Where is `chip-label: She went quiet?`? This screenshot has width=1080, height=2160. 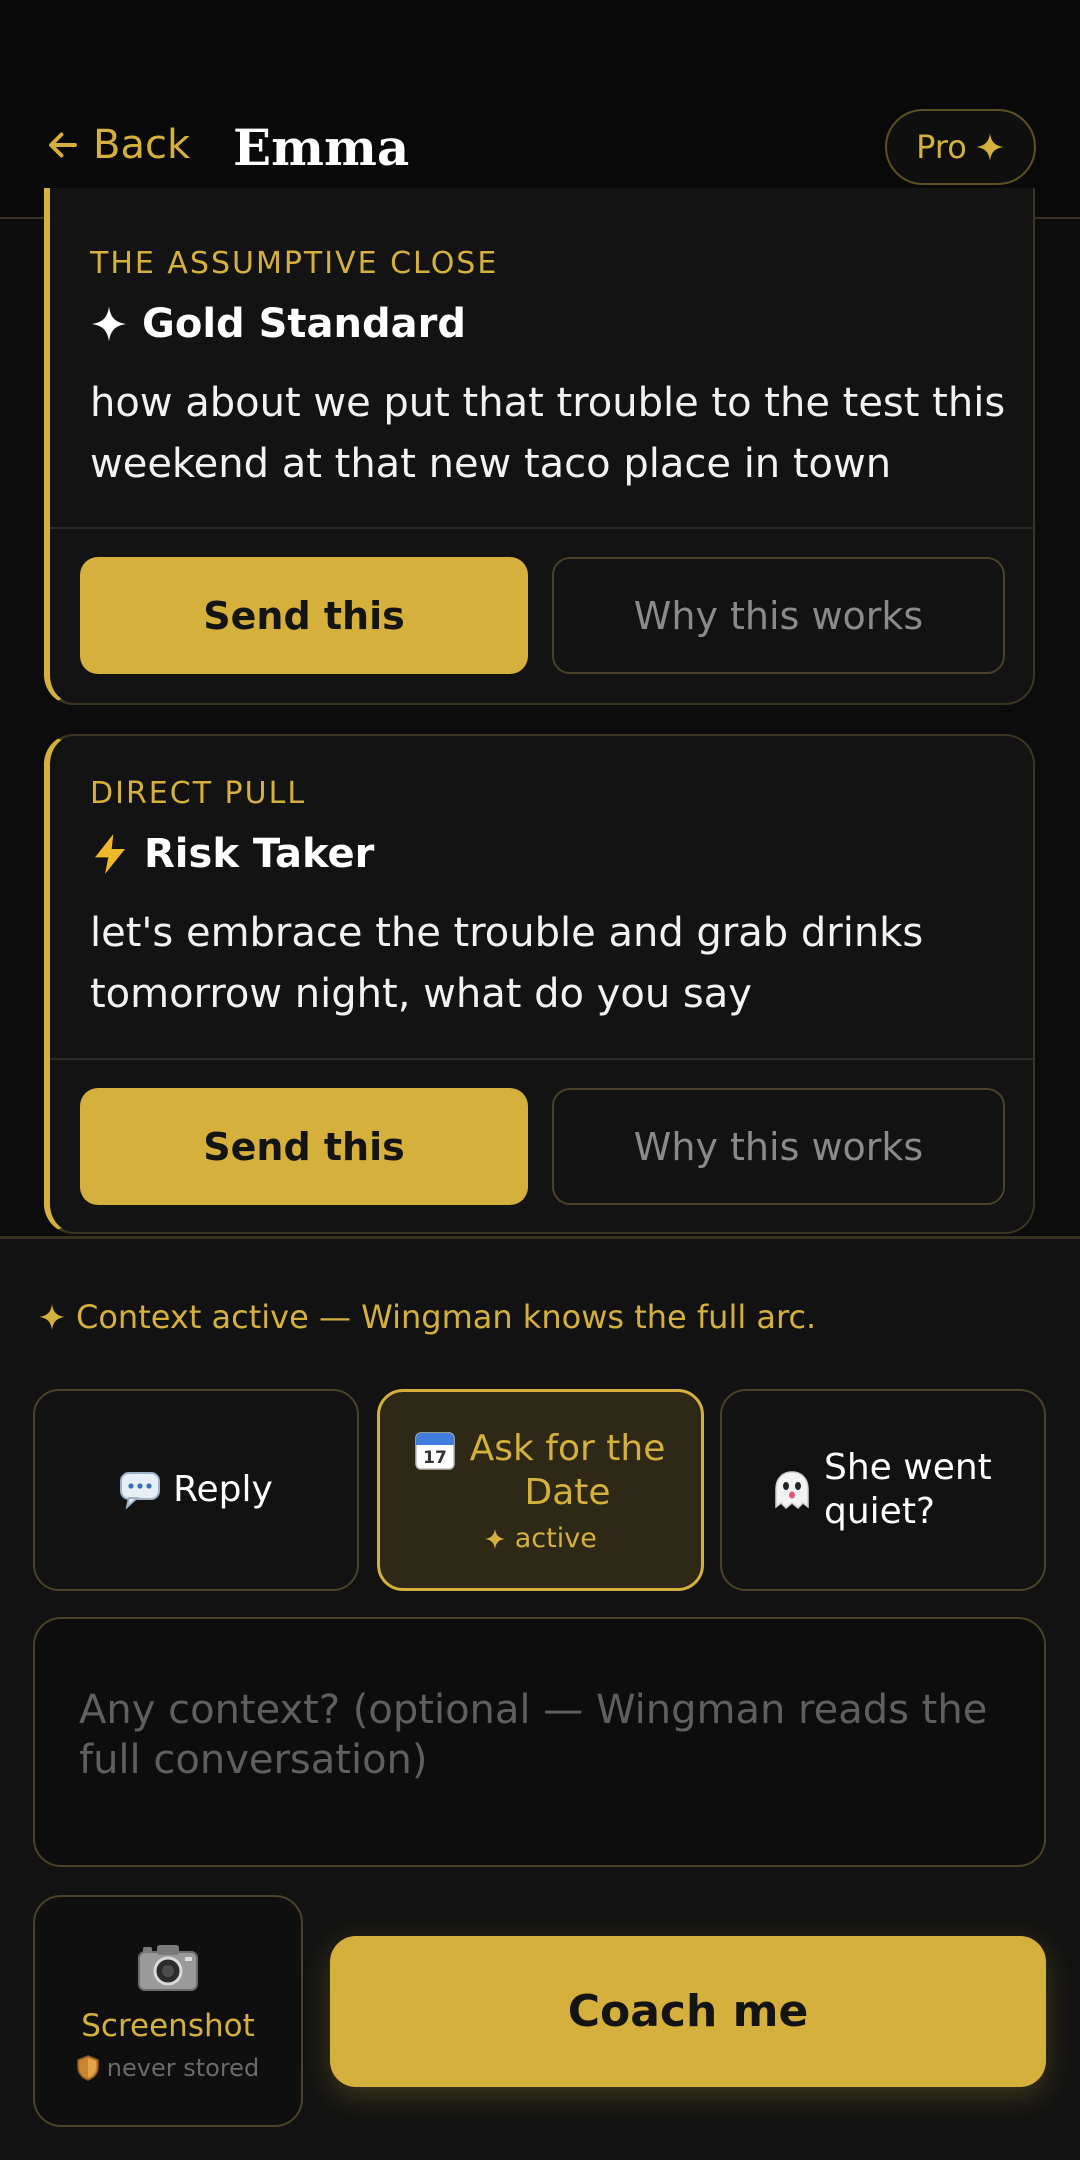 chip-label: She went quiet? is located at coordinates (908, 1489).